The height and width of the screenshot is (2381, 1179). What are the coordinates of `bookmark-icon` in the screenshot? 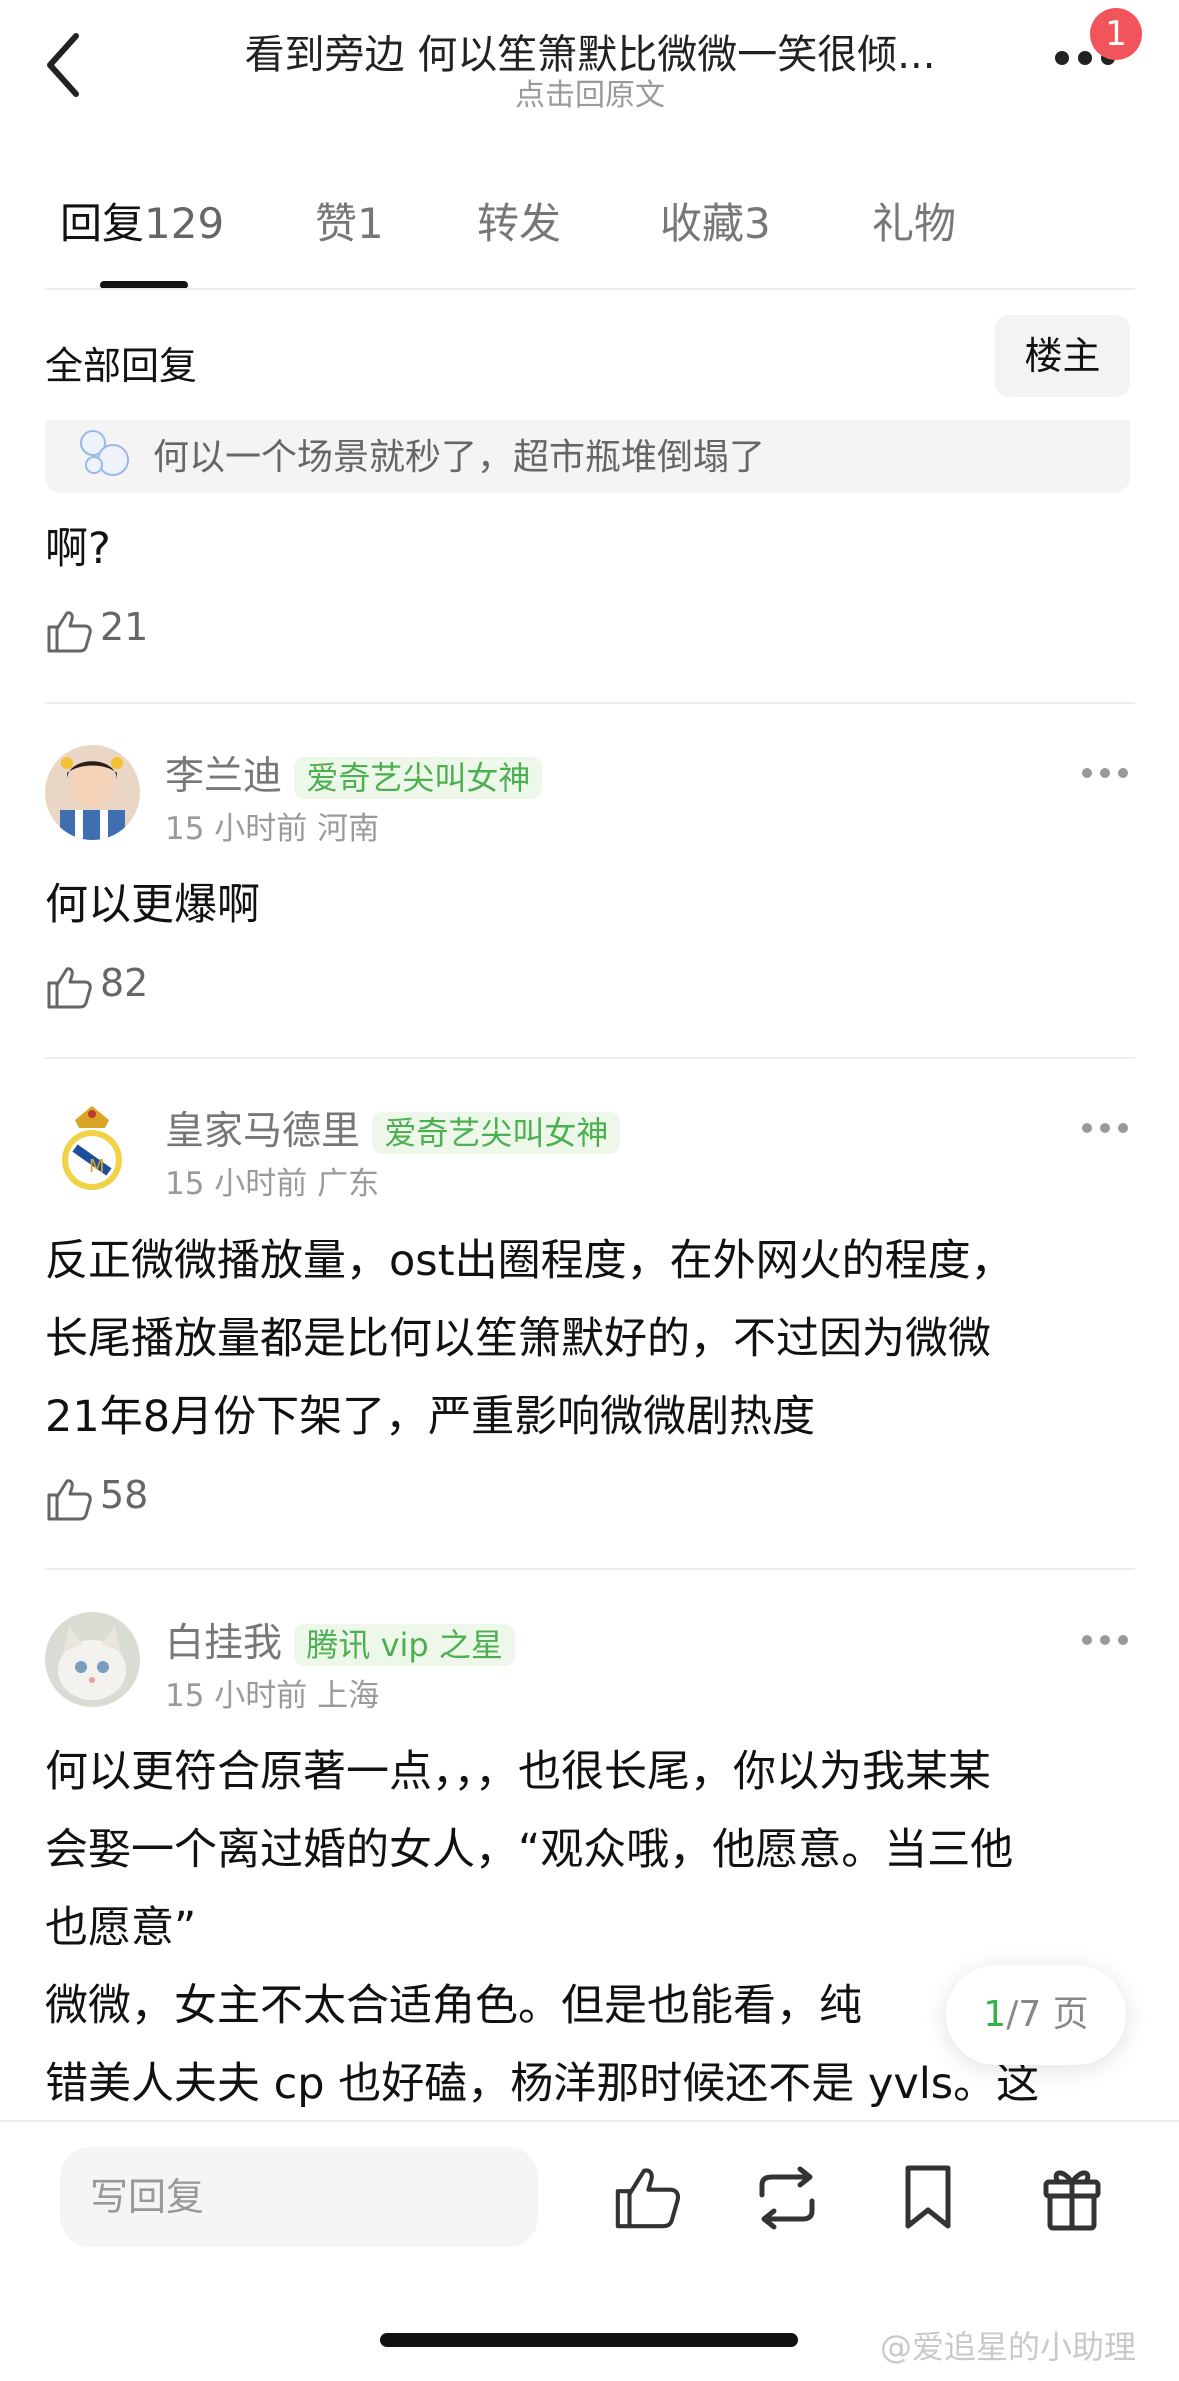 It's located at (928, 2197).